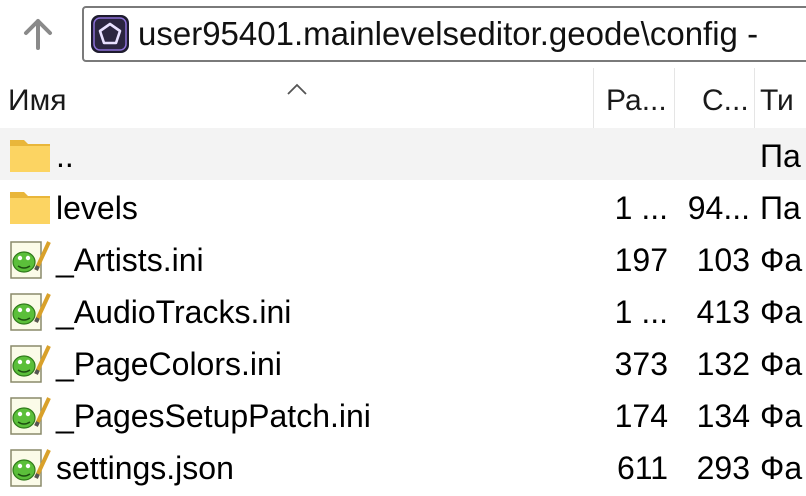 The image size is (806, 496). What do you see at coordinates (777, 100) in the screenshot?
I see `column-type-label: Ти` at bounding box center [777, 100].